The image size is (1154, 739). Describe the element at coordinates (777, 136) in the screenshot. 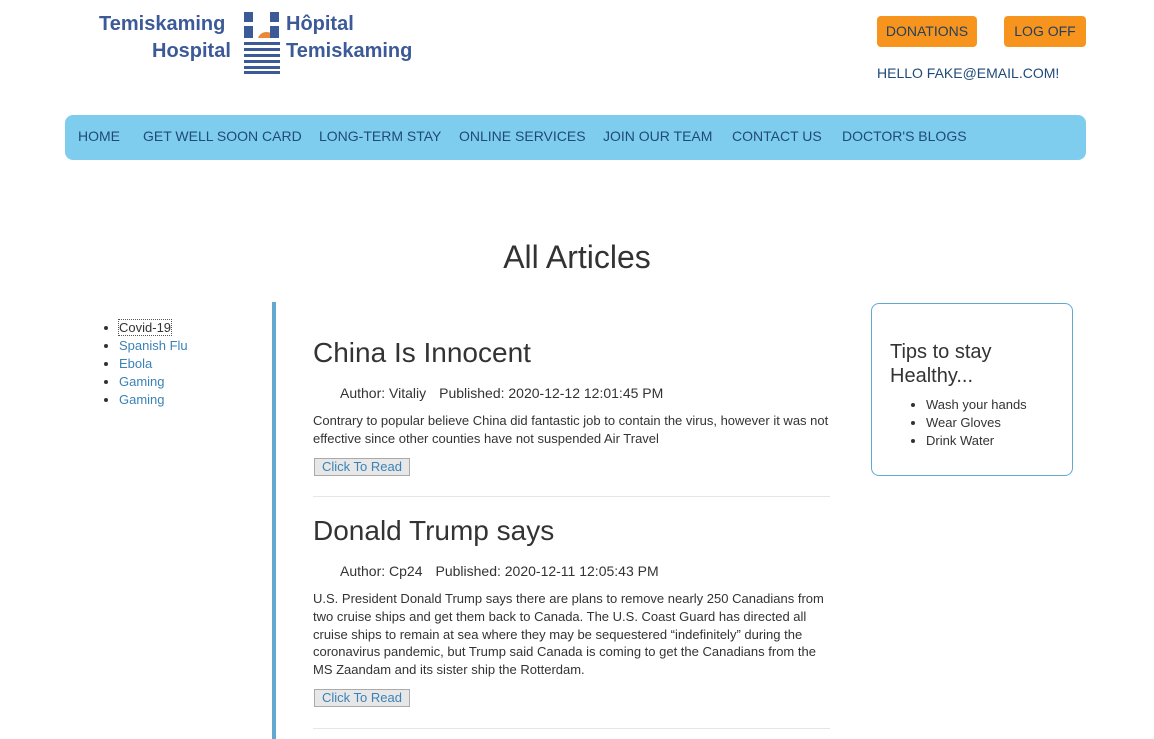

I see `nav-contact-us: CONTACT US` at that location.